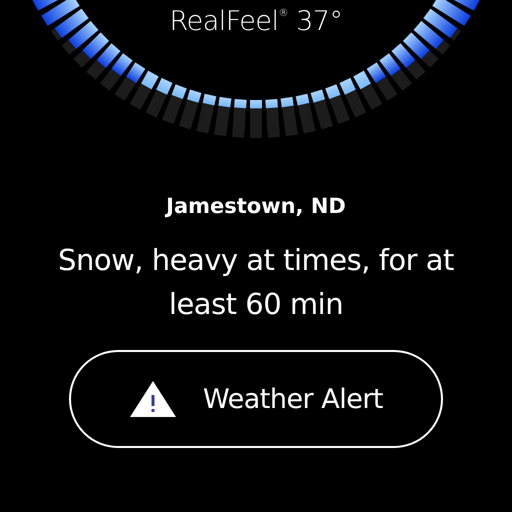  What do you see at coordinates (256, 21) in the screenshot?
I see `realfeel-temperature: RealFeel$^{®}$ 37°` at bounding box center [256, 21].